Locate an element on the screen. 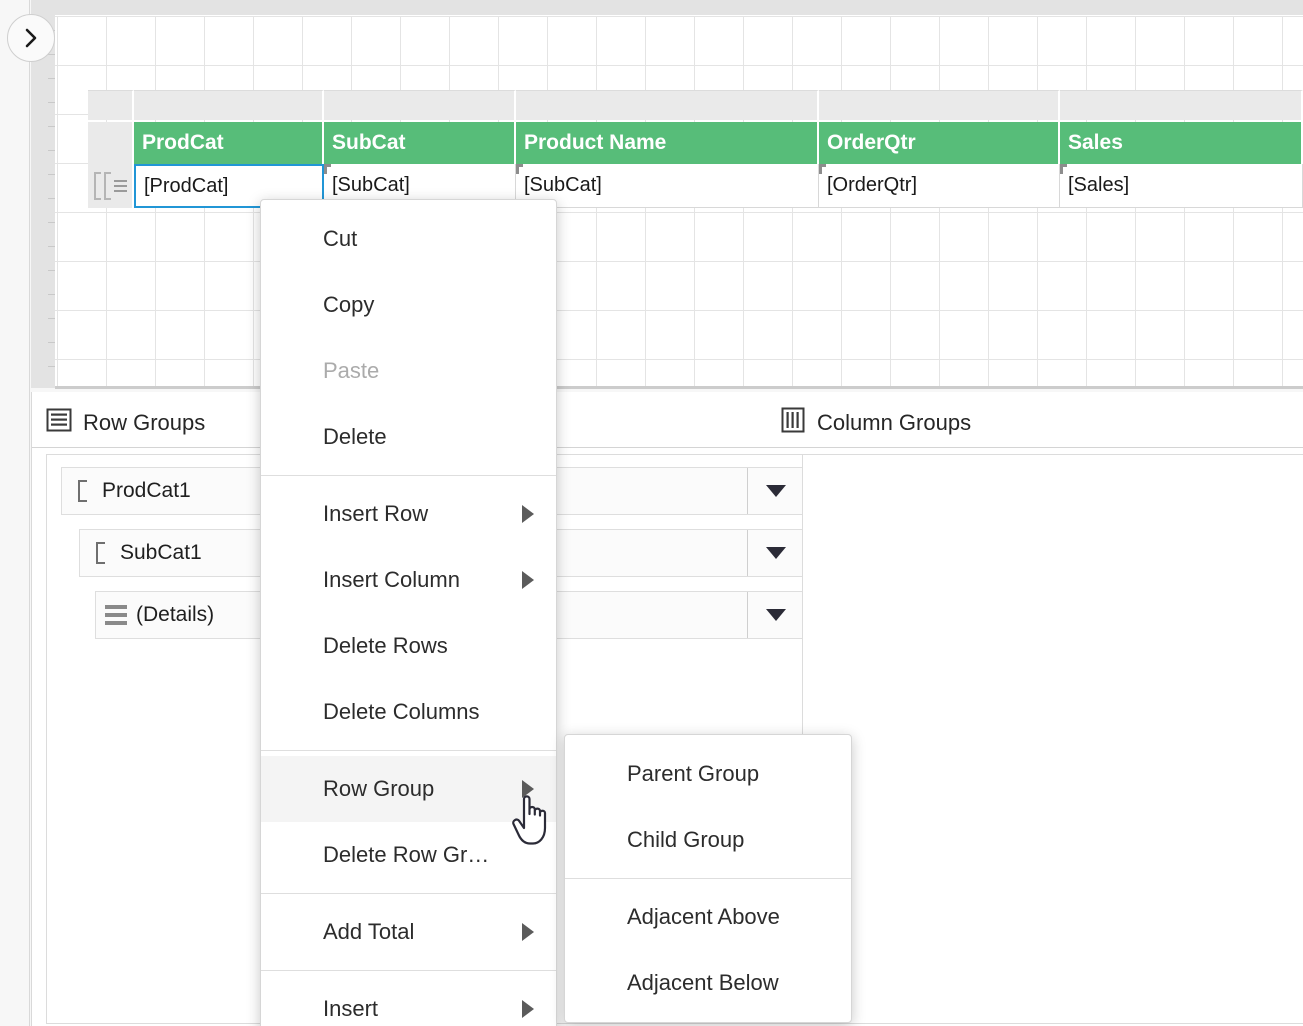 The height and width of the screenshot is (1026, 1303). menu-item: Delete Rows is located at coordinates (408, 646).